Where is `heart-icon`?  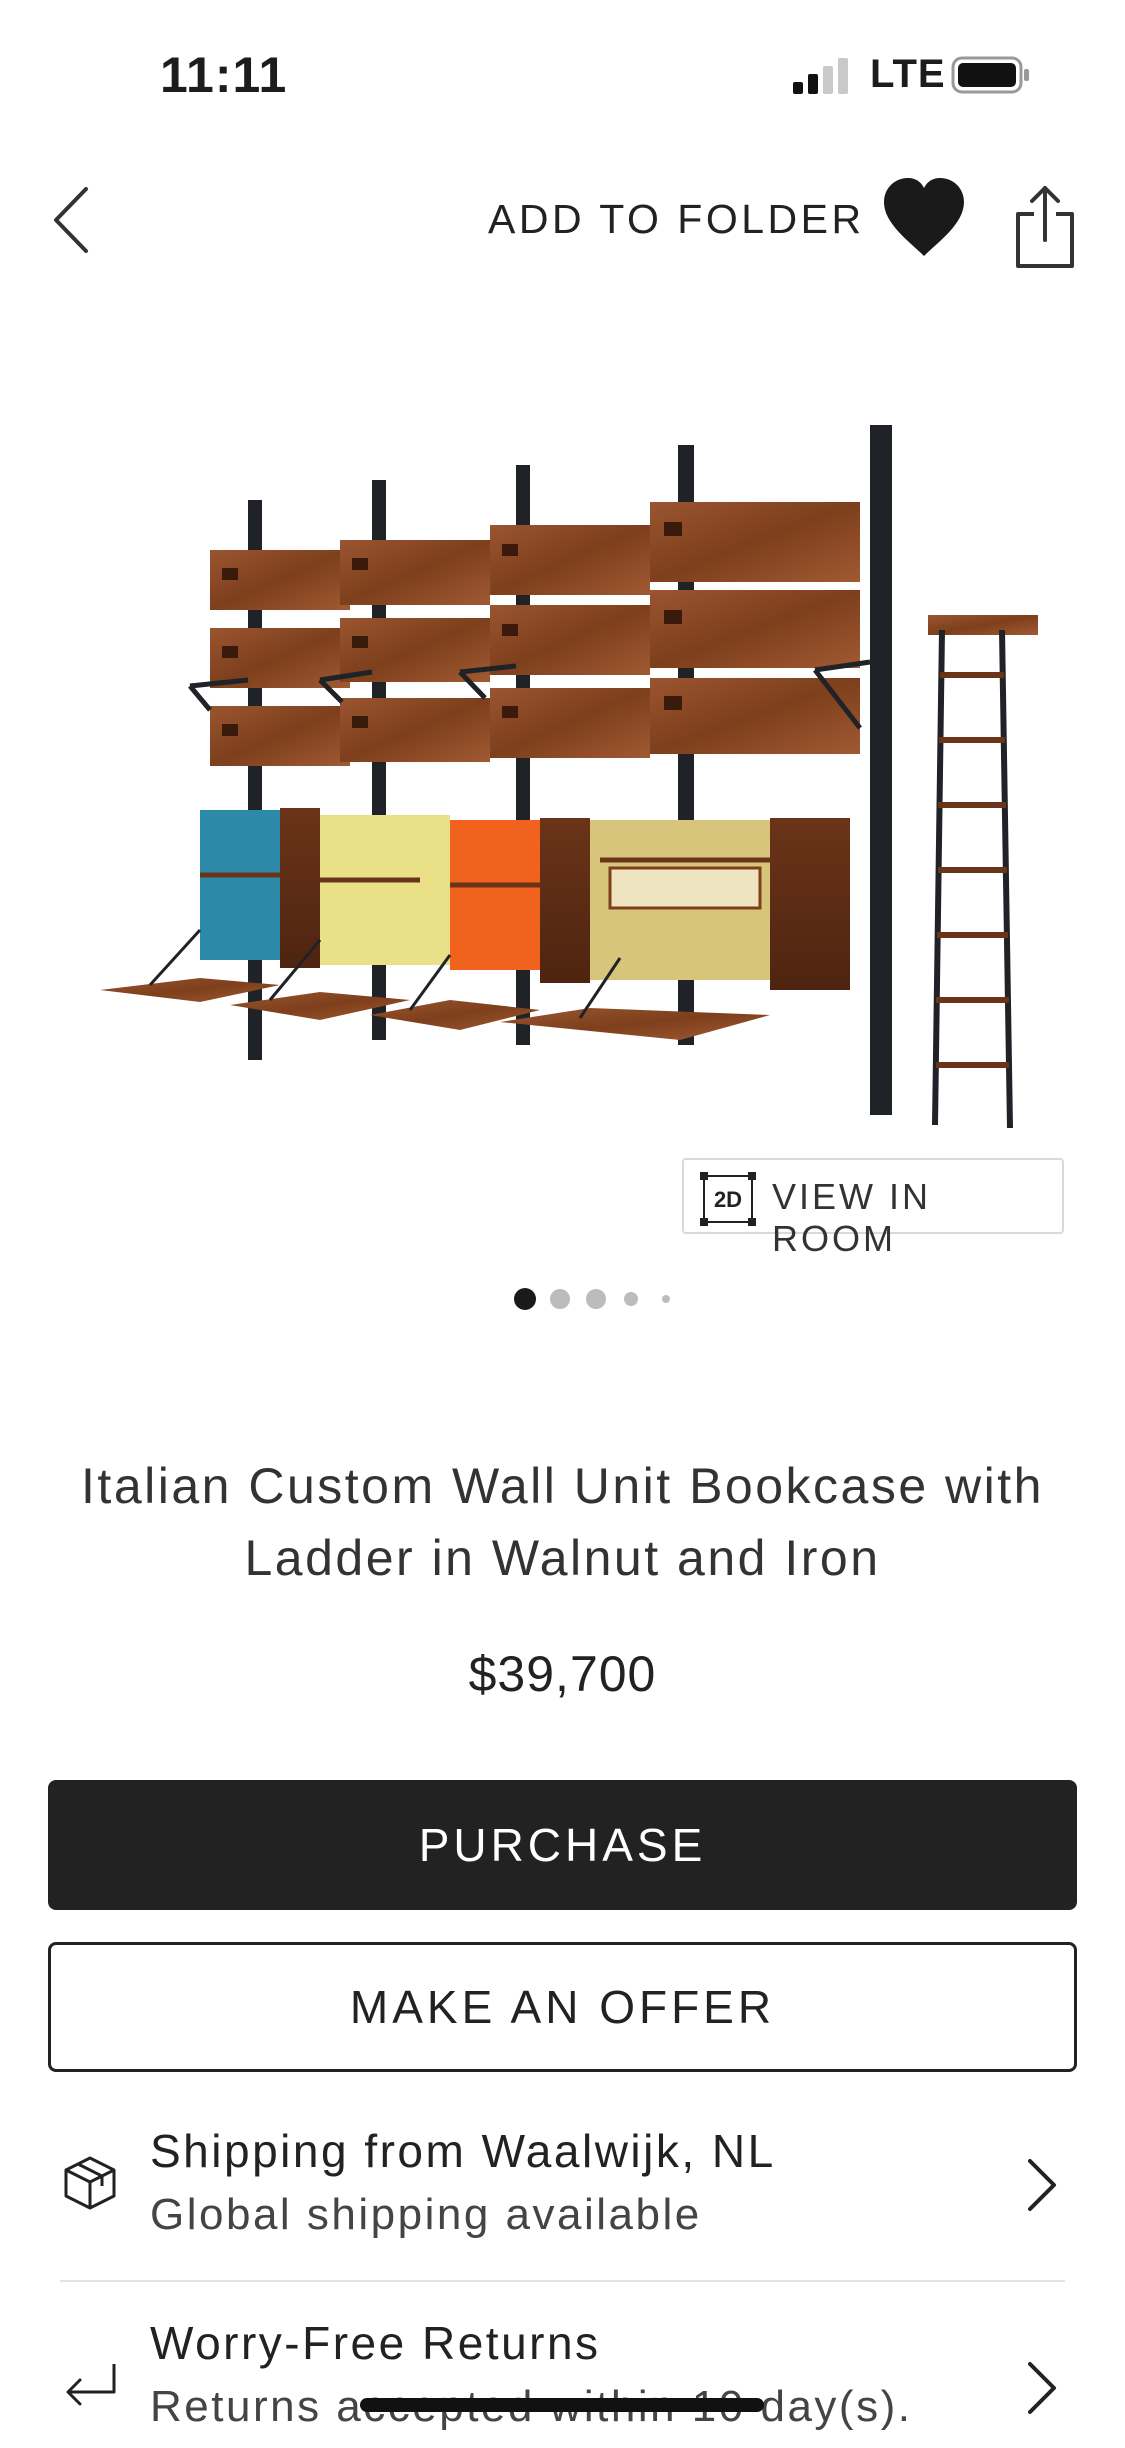
heart-icon is located at coordinates (924, 217).